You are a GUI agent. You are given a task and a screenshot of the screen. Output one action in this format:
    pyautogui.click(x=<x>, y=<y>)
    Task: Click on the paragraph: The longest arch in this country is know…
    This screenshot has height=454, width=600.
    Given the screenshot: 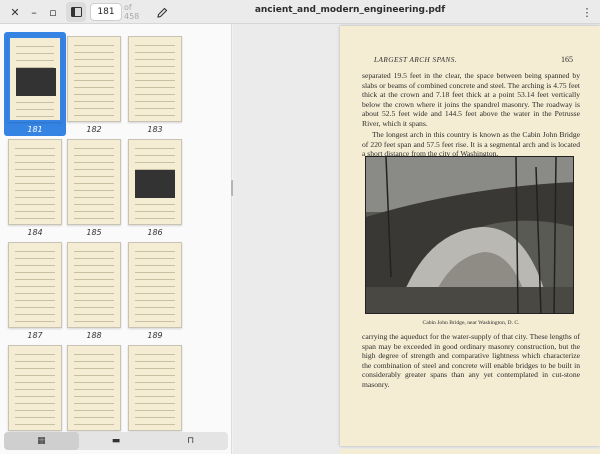 What is the action you would take?
    pyautogui.click(x=471, y=144)
    